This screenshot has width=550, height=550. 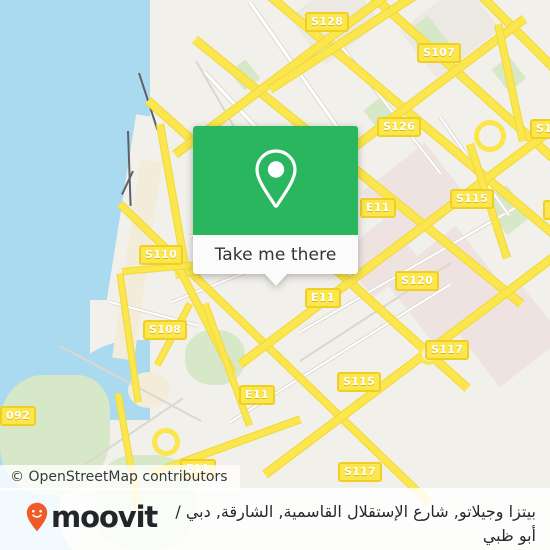 I want to click on moovit-wordmark: moovit, so click(x=104, y=517).